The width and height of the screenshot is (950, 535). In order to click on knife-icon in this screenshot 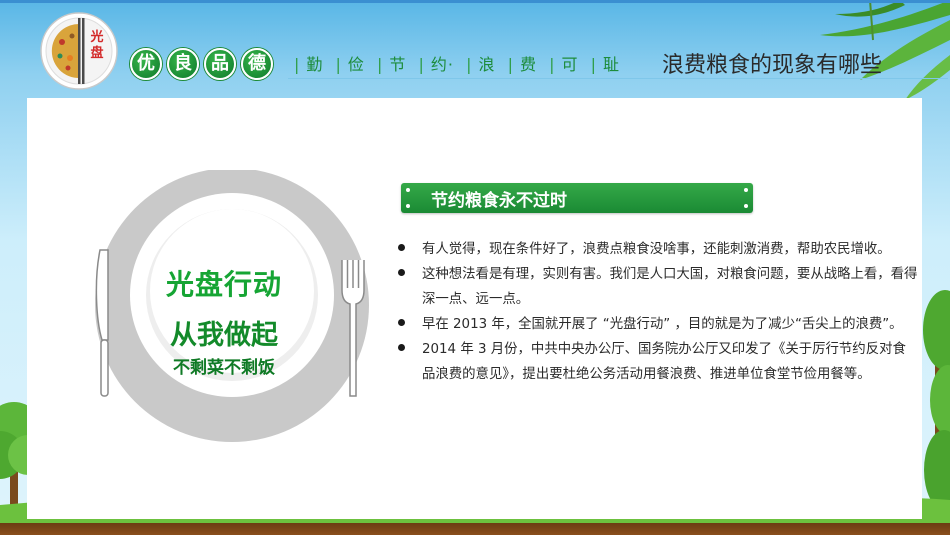, I will do `click(102, 323)`.